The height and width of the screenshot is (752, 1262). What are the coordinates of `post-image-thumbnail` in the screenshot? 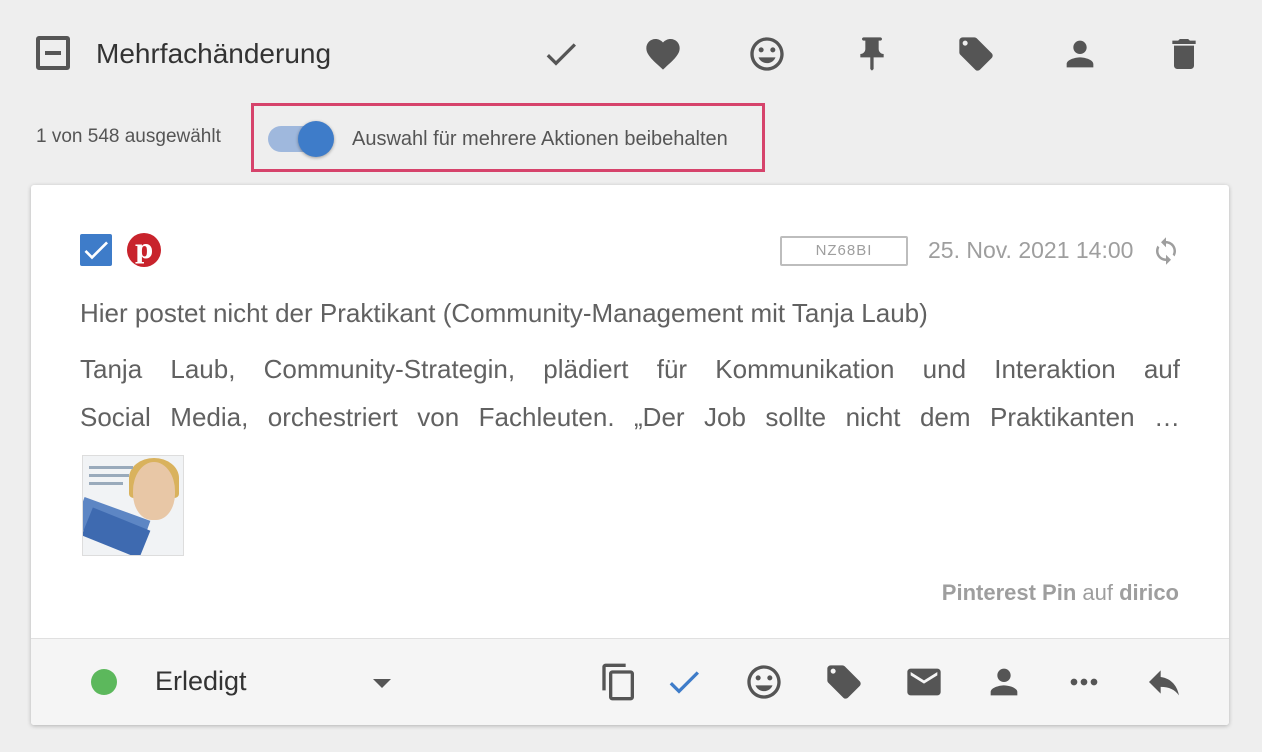 It's located at (133, 505).